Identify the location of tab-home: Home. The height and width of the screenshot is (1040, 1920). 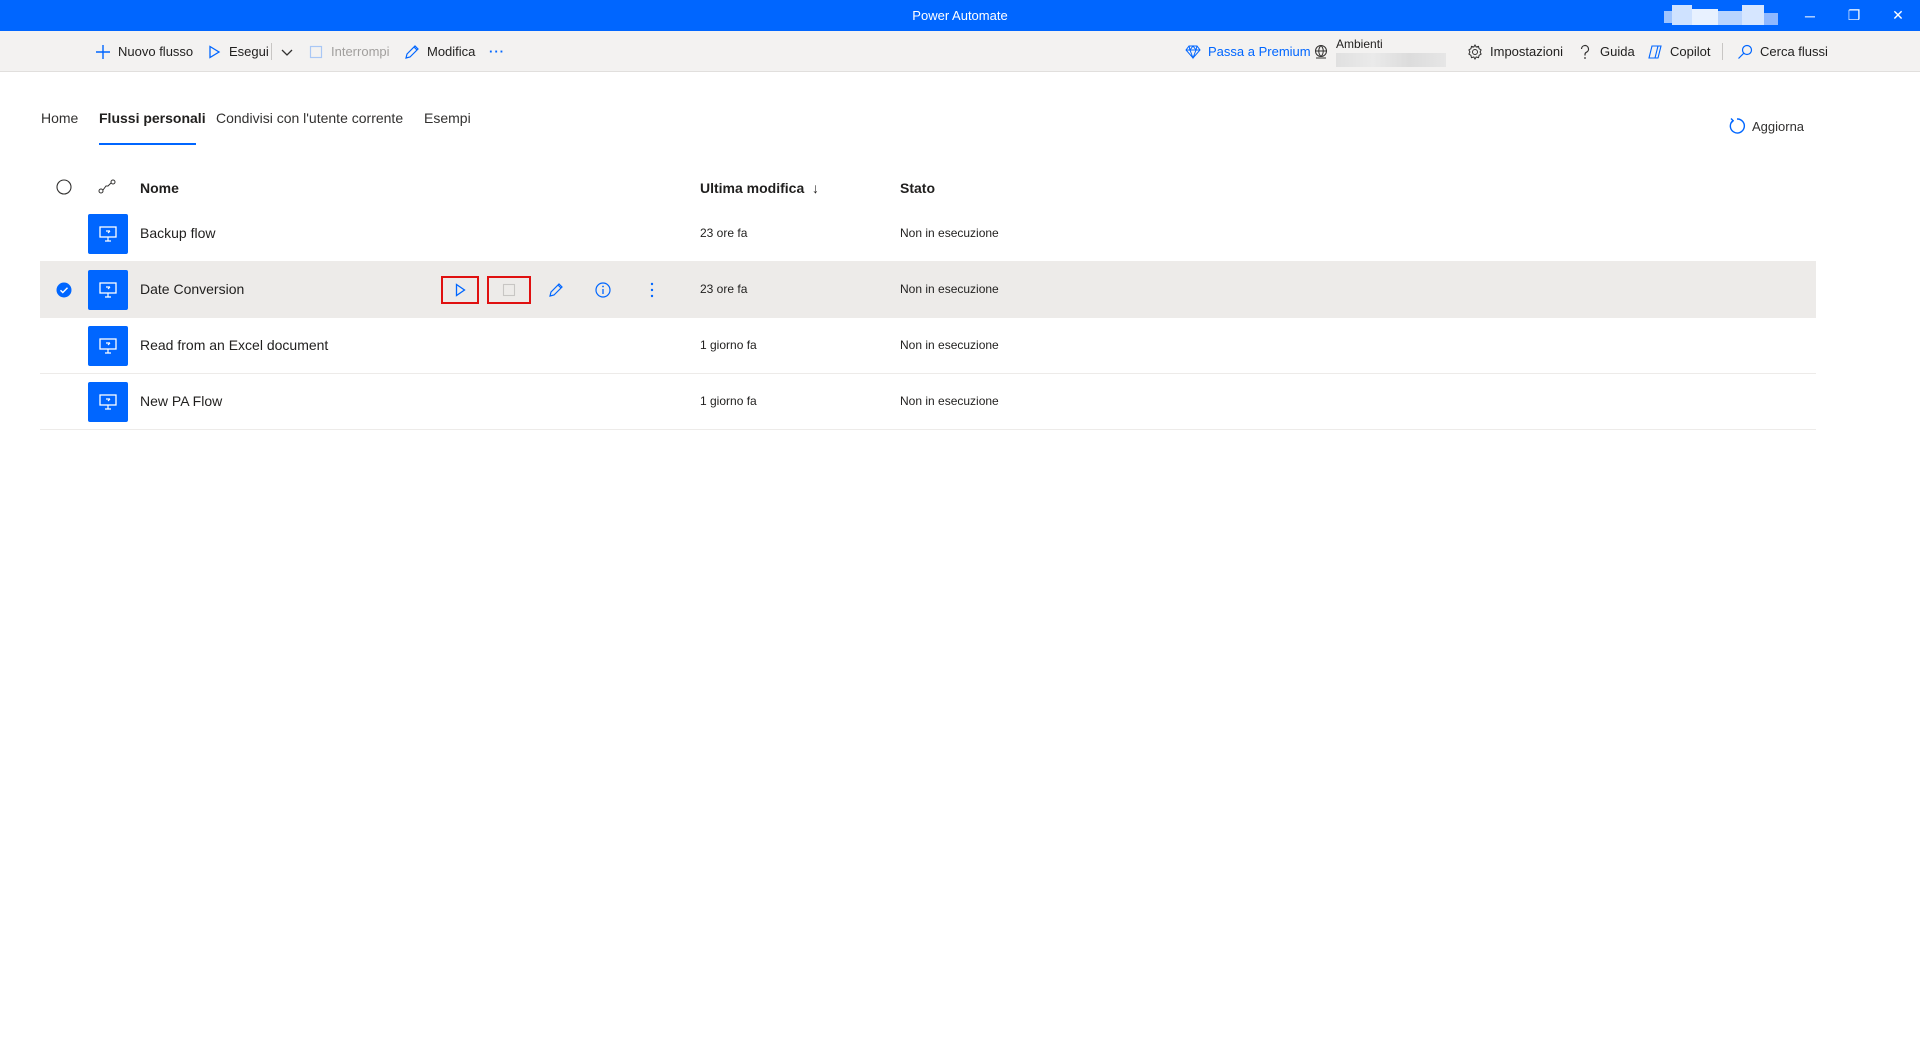
(59, 128).